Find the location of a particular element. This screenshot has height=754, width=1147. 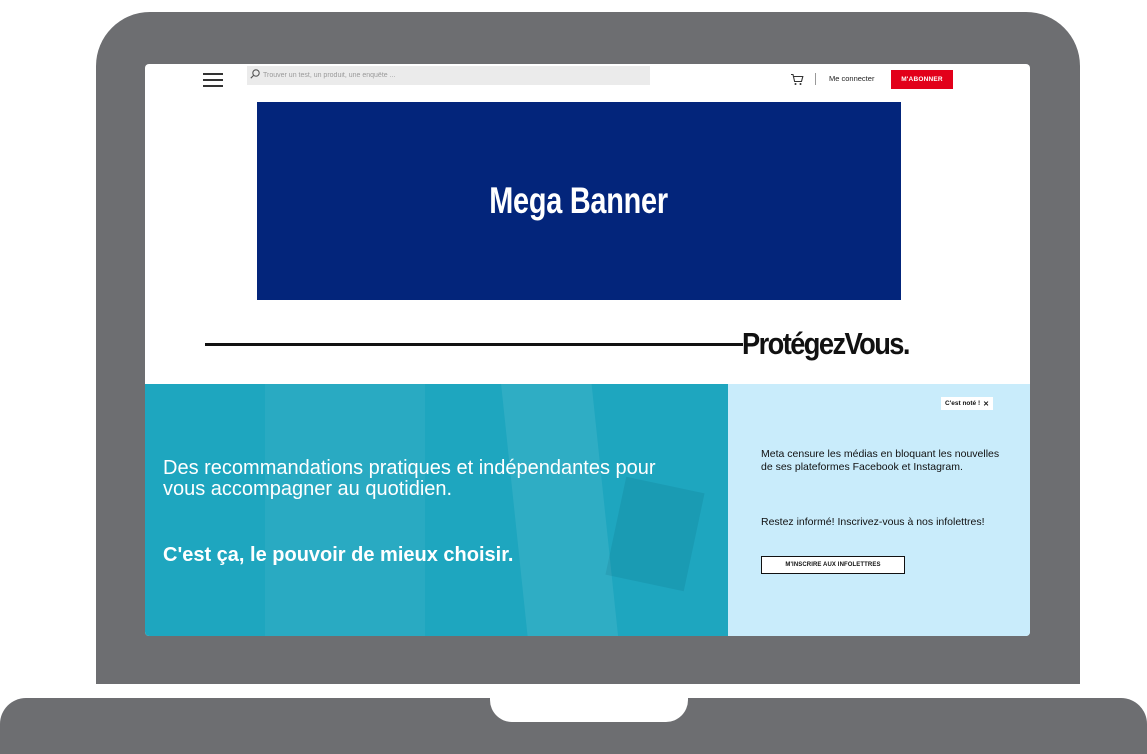

subscribe-button: M'ABONNER is located at coordinates (922, 79).